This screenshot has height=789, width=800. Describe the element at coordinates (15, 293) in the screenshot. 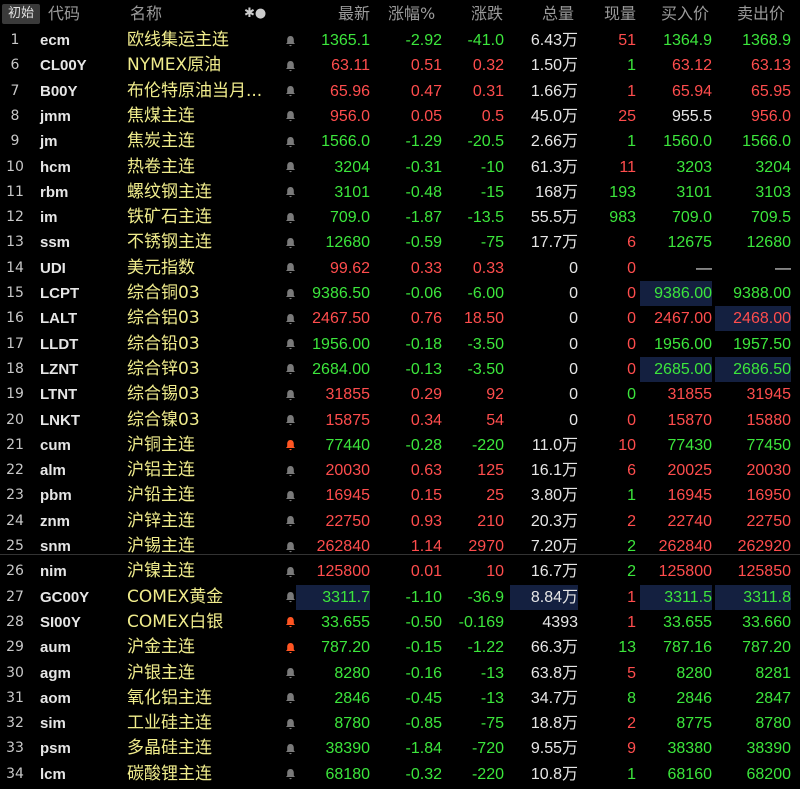

I see `row-index: 15` at that location.